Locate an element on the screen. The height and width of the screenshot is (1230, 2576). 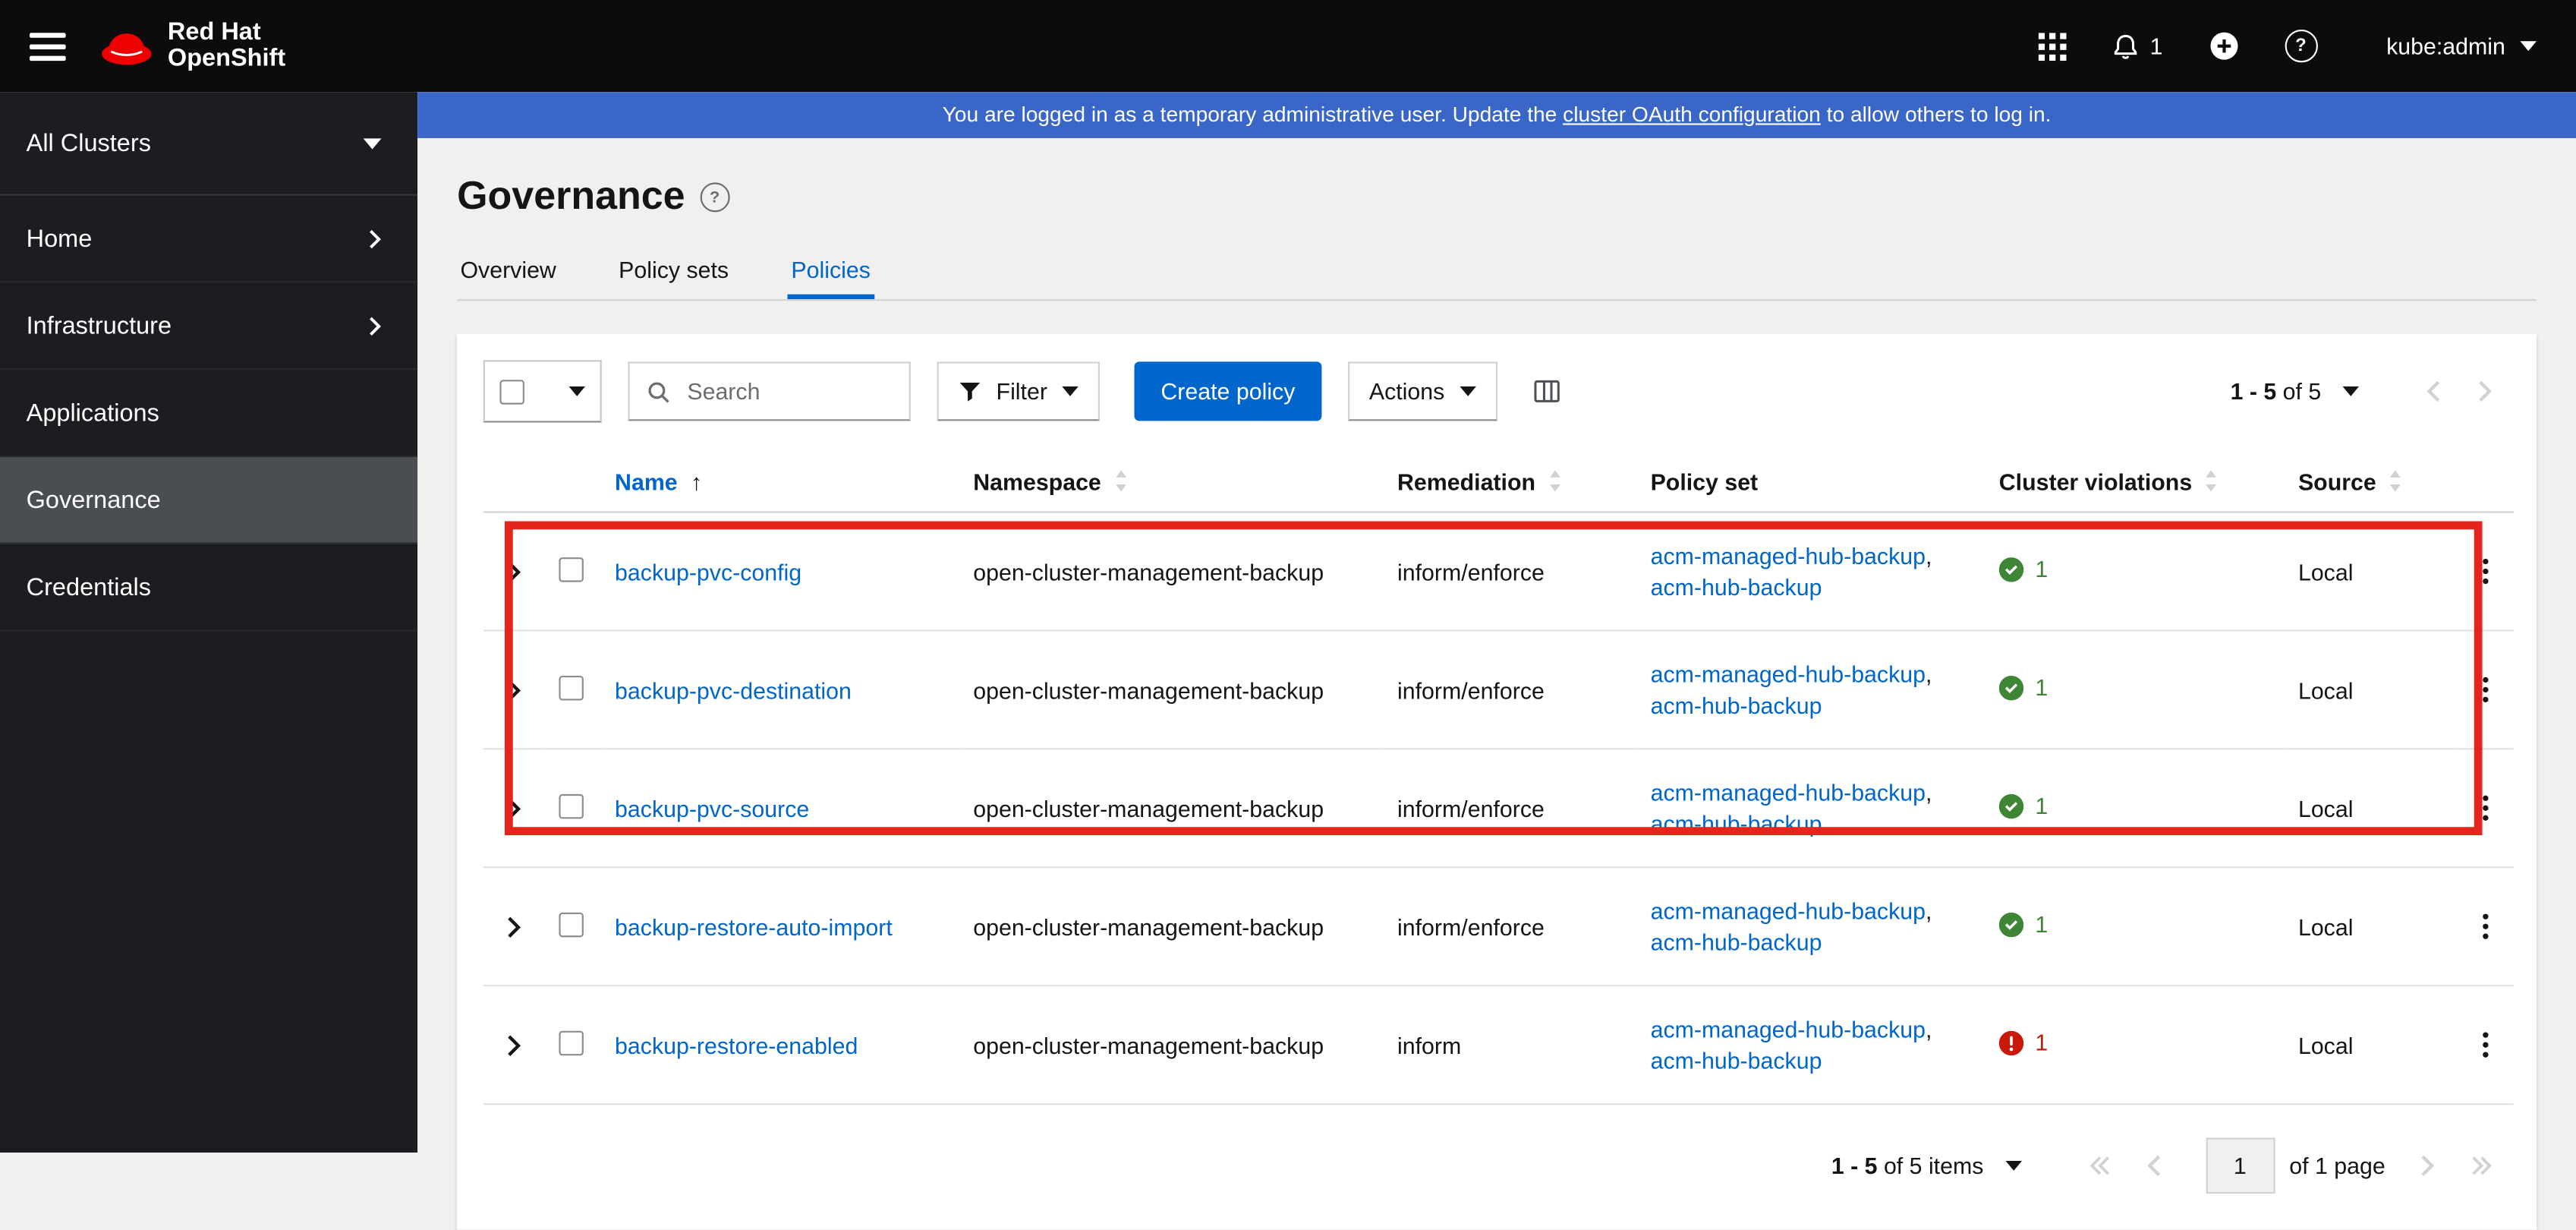
search-input is located at coordinates (788, 391).